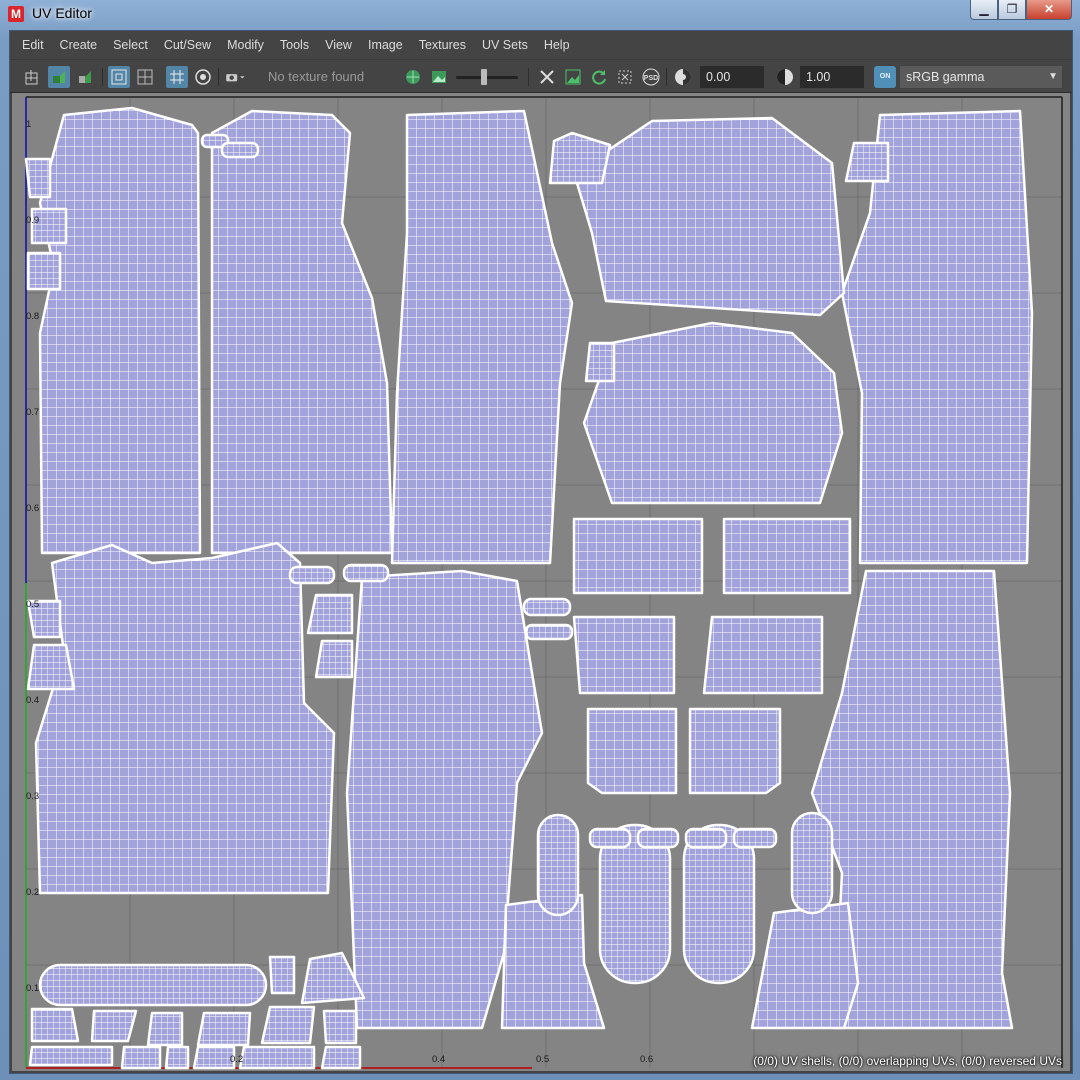 The image size is (1080, 1080). Describe the element at coordinates (763, 655) in the screenshot. I see `uv-shell-cuff-d` at that location.